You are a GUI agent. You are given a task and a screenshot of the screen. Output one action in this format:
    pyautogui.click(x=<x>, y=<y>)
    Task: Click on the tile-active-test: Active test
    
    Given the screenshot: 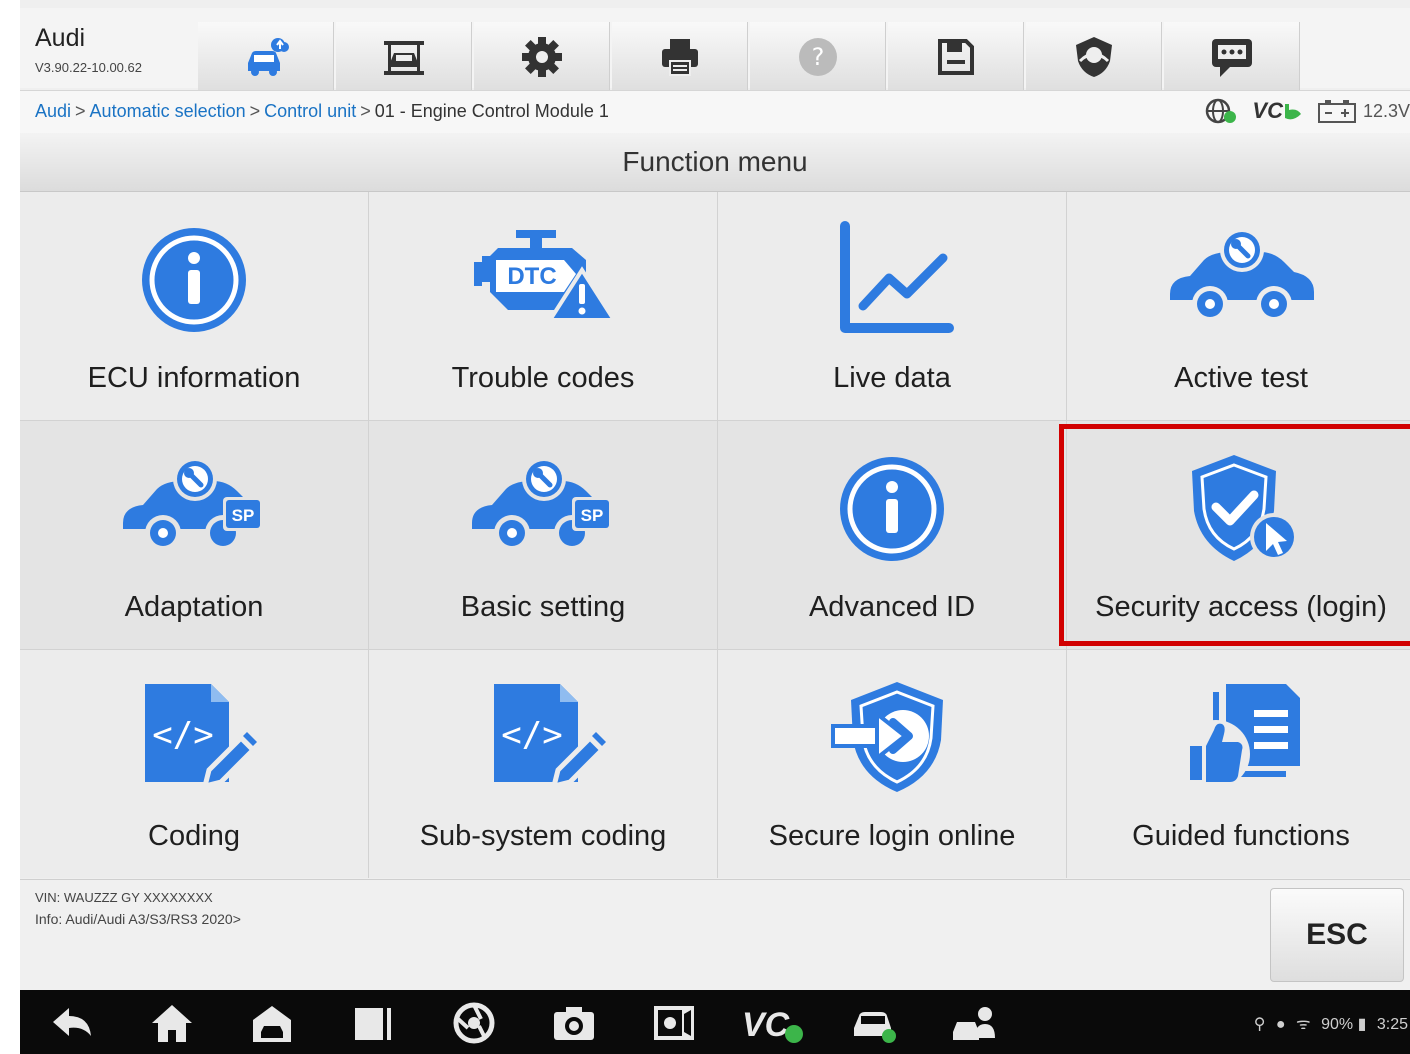 What is the action you would take?
    pyautogui.click(x=1238, y=306)
    